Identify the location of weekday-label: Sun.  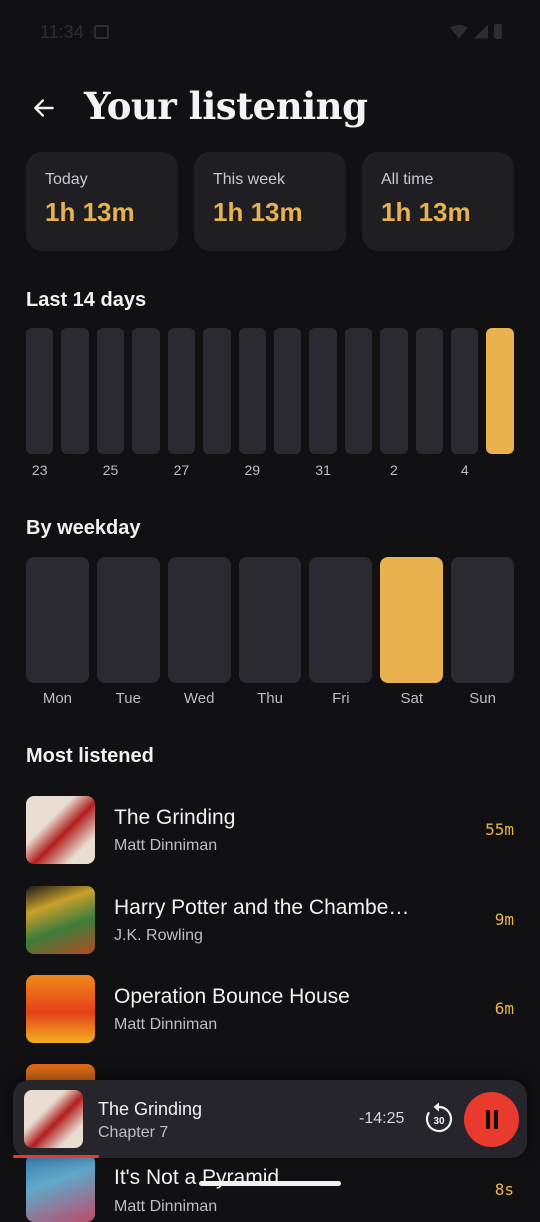
(482, 698).